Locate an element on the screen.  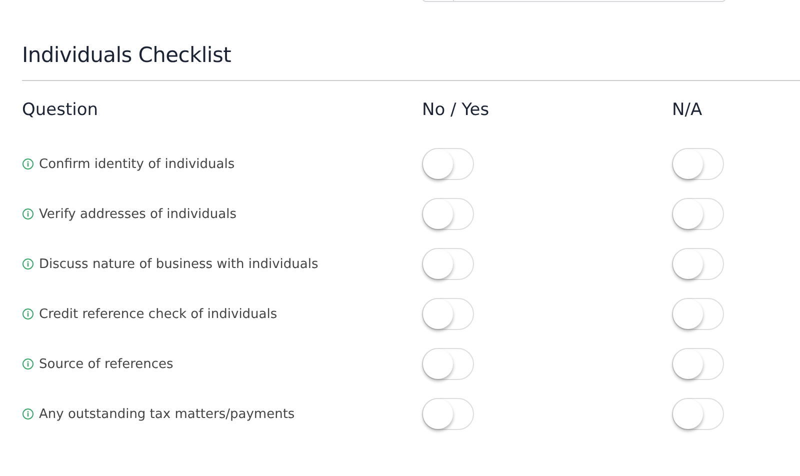
question-label: Verify addresses of individuals is located at coordinates (138, 214).